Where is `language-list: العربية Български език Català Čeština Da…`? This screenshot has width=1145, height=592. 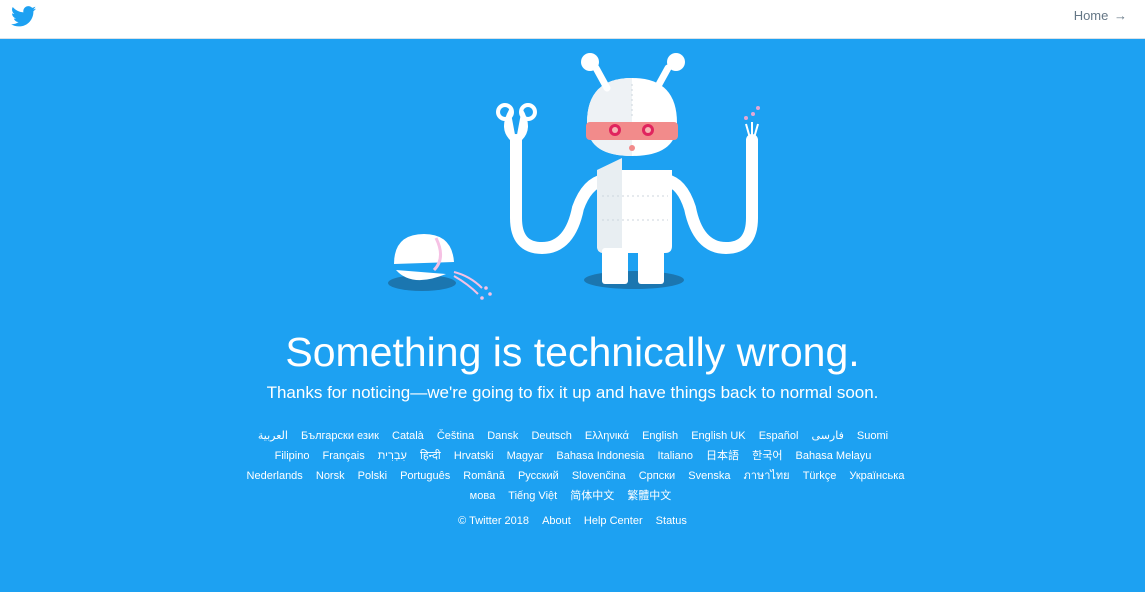 language-list: العربية Български език Català Čeština Da… is located at coordinates (573, 466).